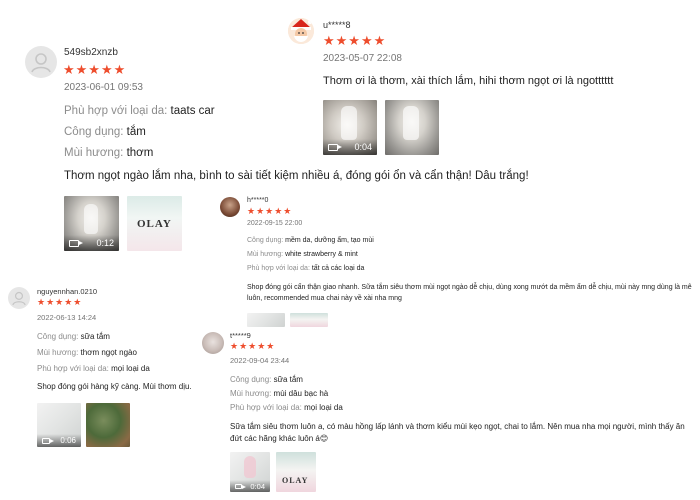  I want to click on username: u*****8, so click(337, 25).